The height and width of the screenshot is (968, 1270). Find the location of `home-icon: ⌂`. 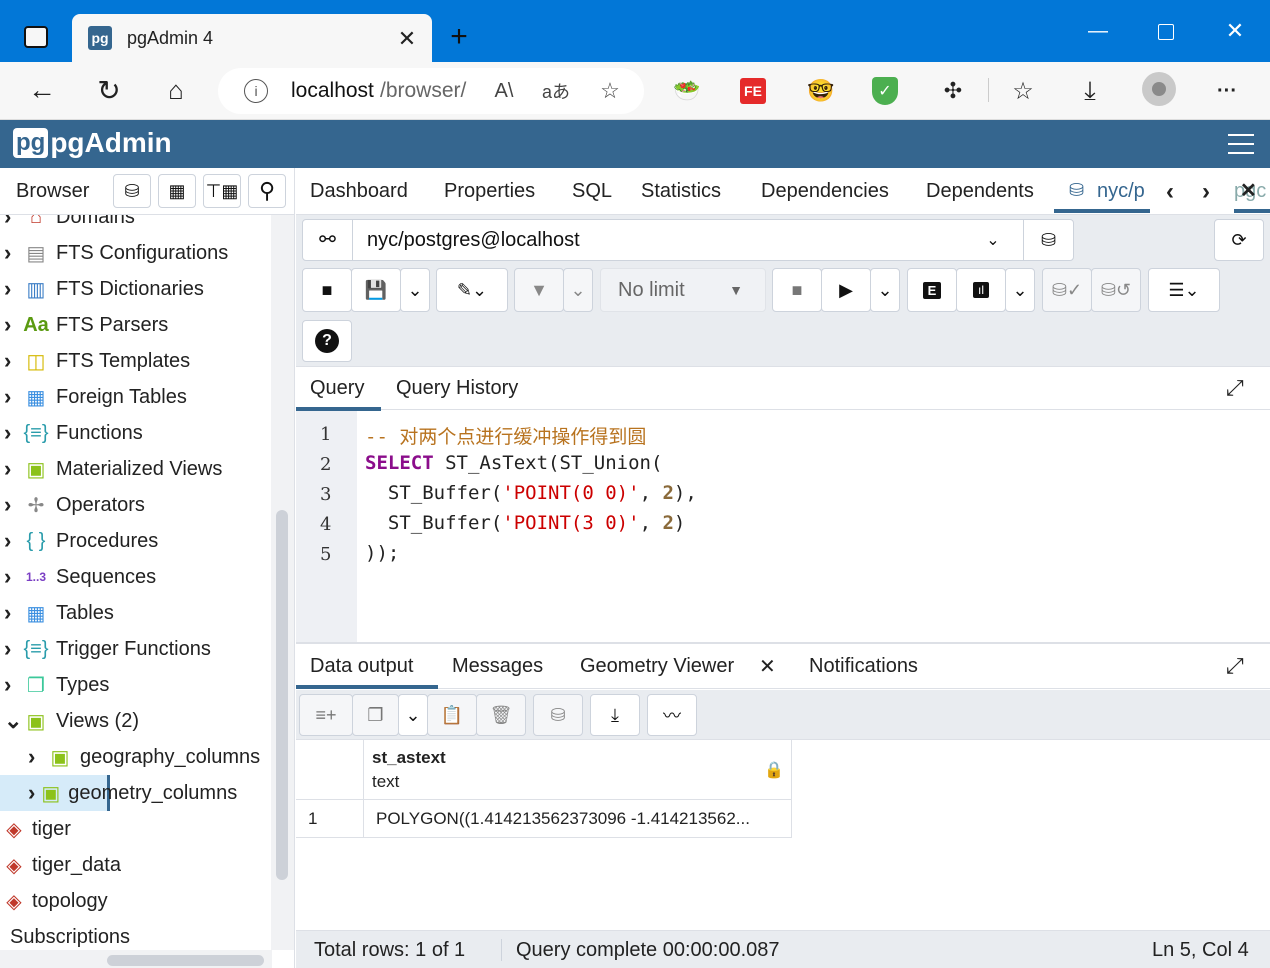

home-icon: ⌂ is located at coordinates (176, 90).